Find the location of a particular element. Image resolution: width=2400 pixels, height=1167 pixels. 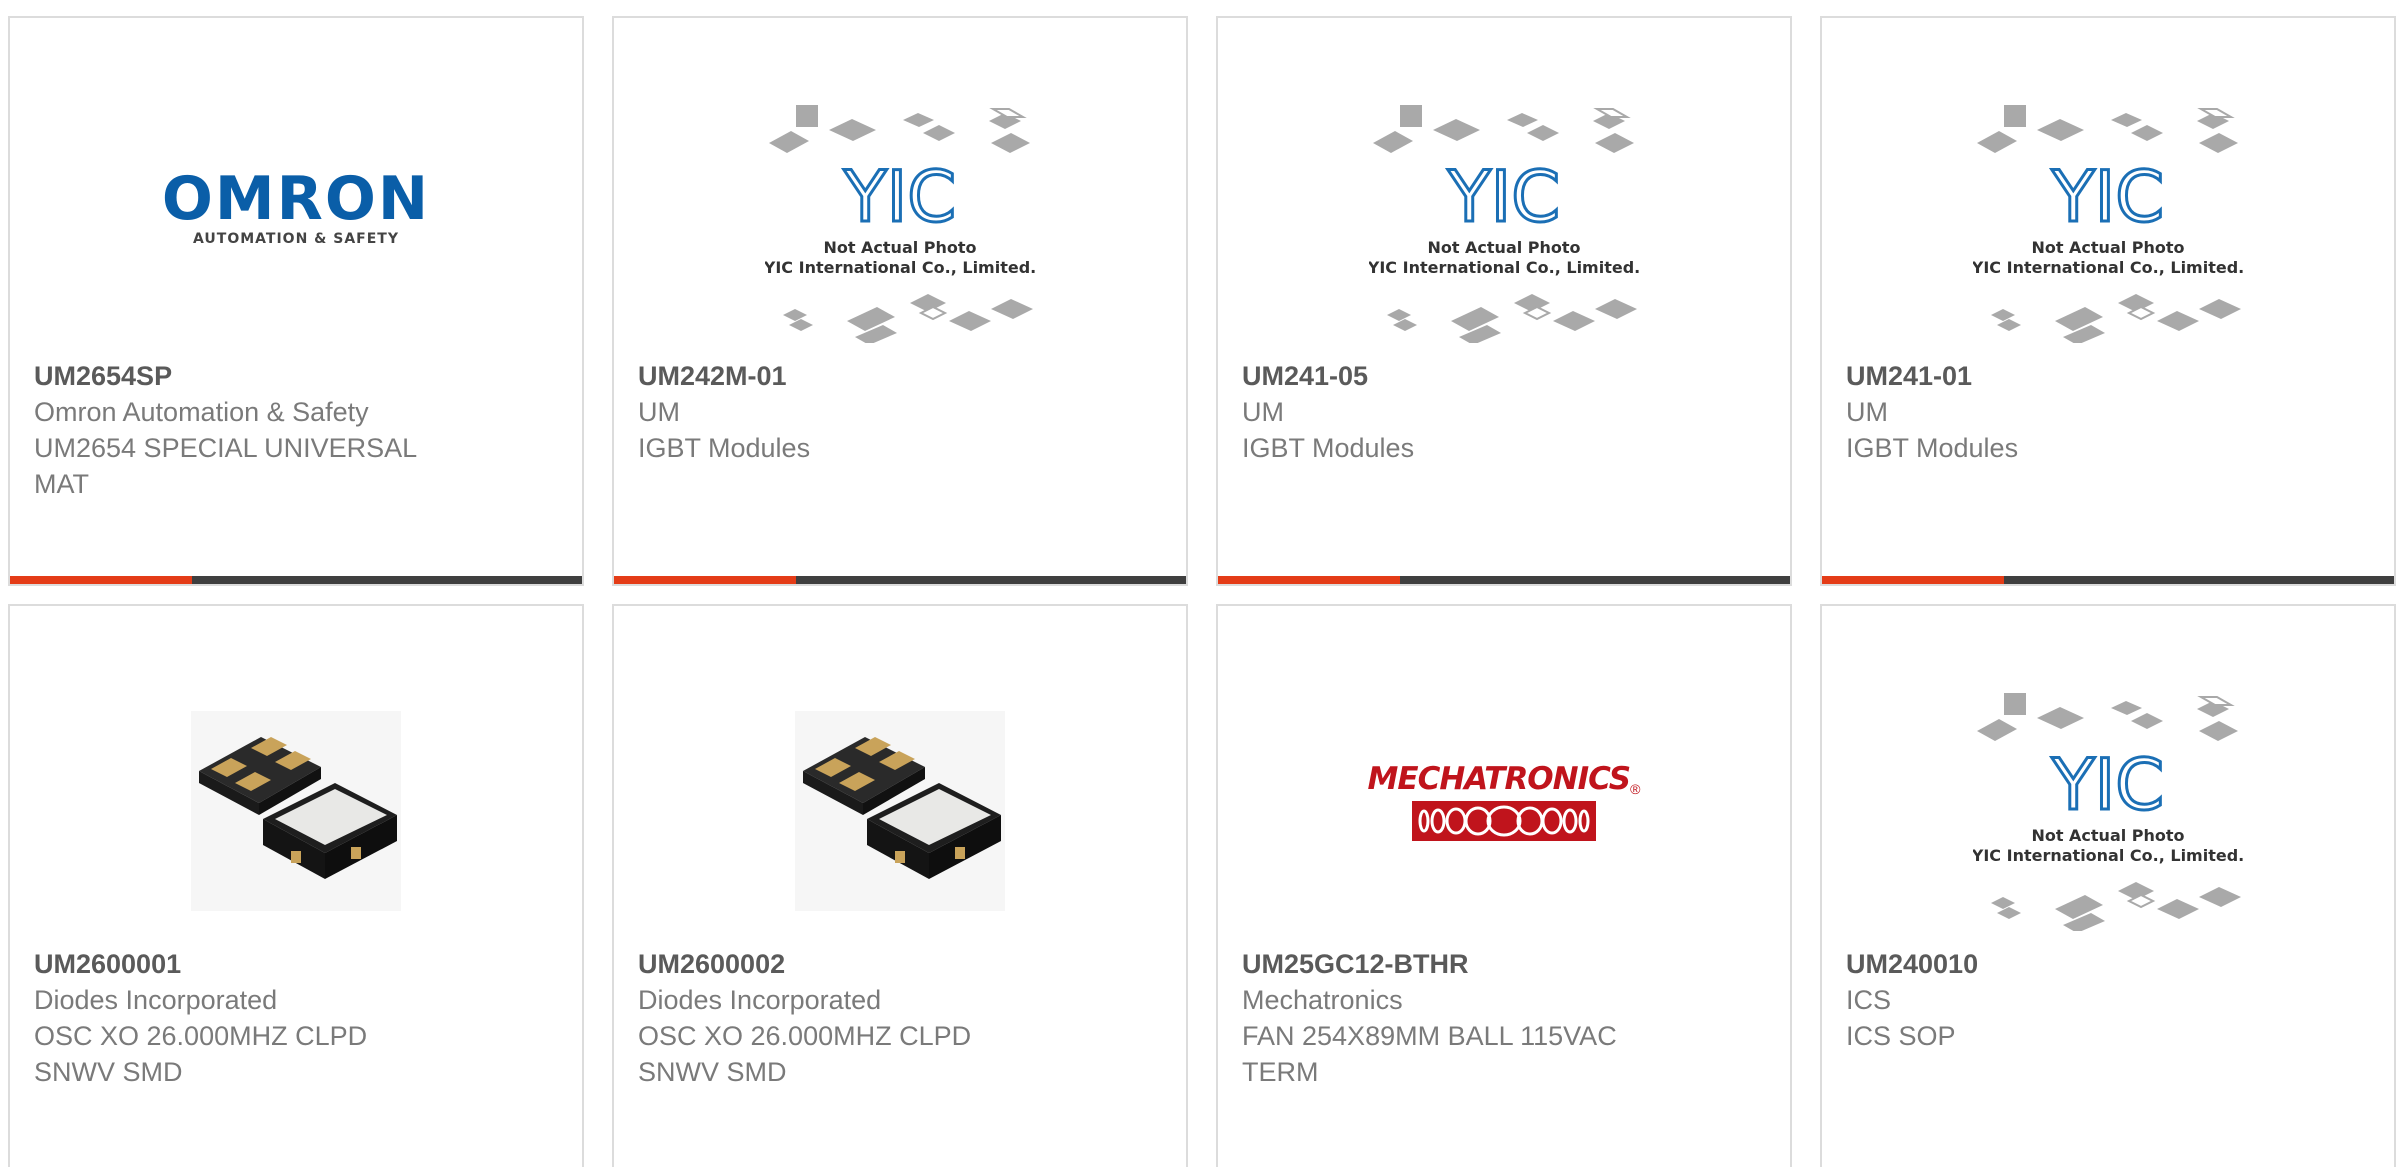

manufacturer-name: Mechatronics is located at coordinates (1322, 1000).